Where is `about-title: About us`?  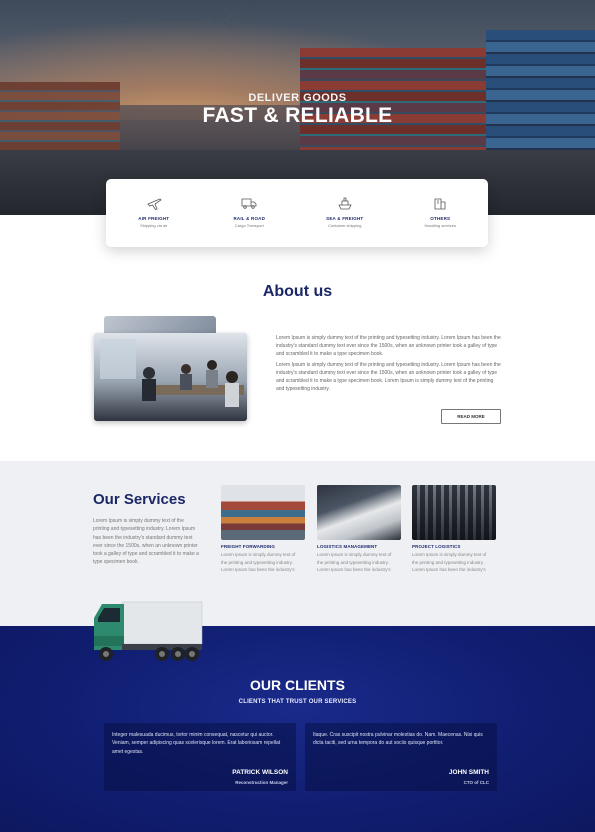
about-title: About us is located at coordinates (297, 291).